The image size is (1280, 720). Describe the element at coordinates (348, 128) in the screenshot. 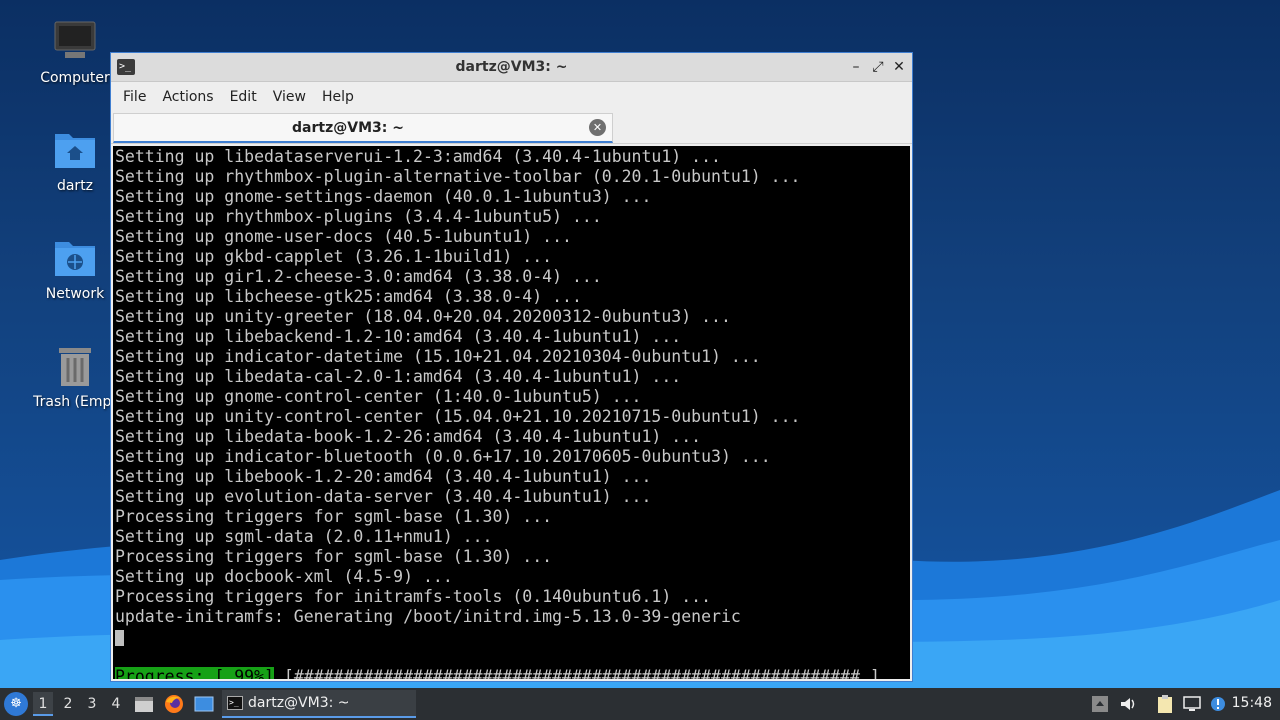

I see `tab-label: dartz@VM3: ~` at that location.